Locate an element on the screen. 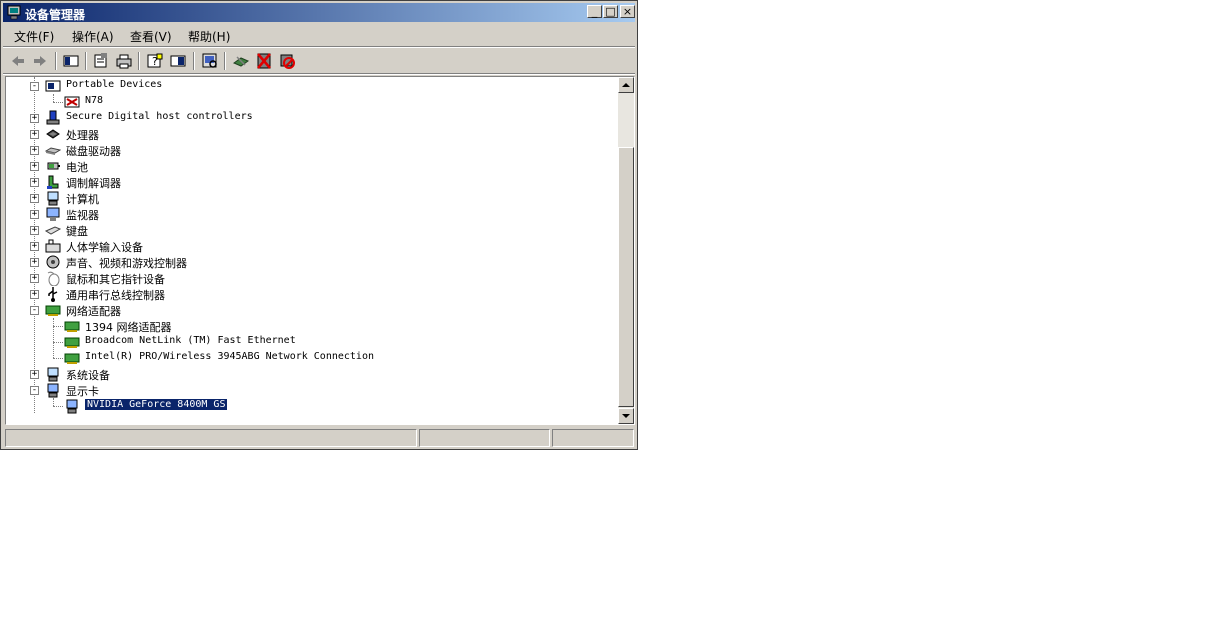 The width and height of the screenshot is (1209, 639). tree-item-label: 鼠标和其它指针设备 is located at coordinates (115, 279).